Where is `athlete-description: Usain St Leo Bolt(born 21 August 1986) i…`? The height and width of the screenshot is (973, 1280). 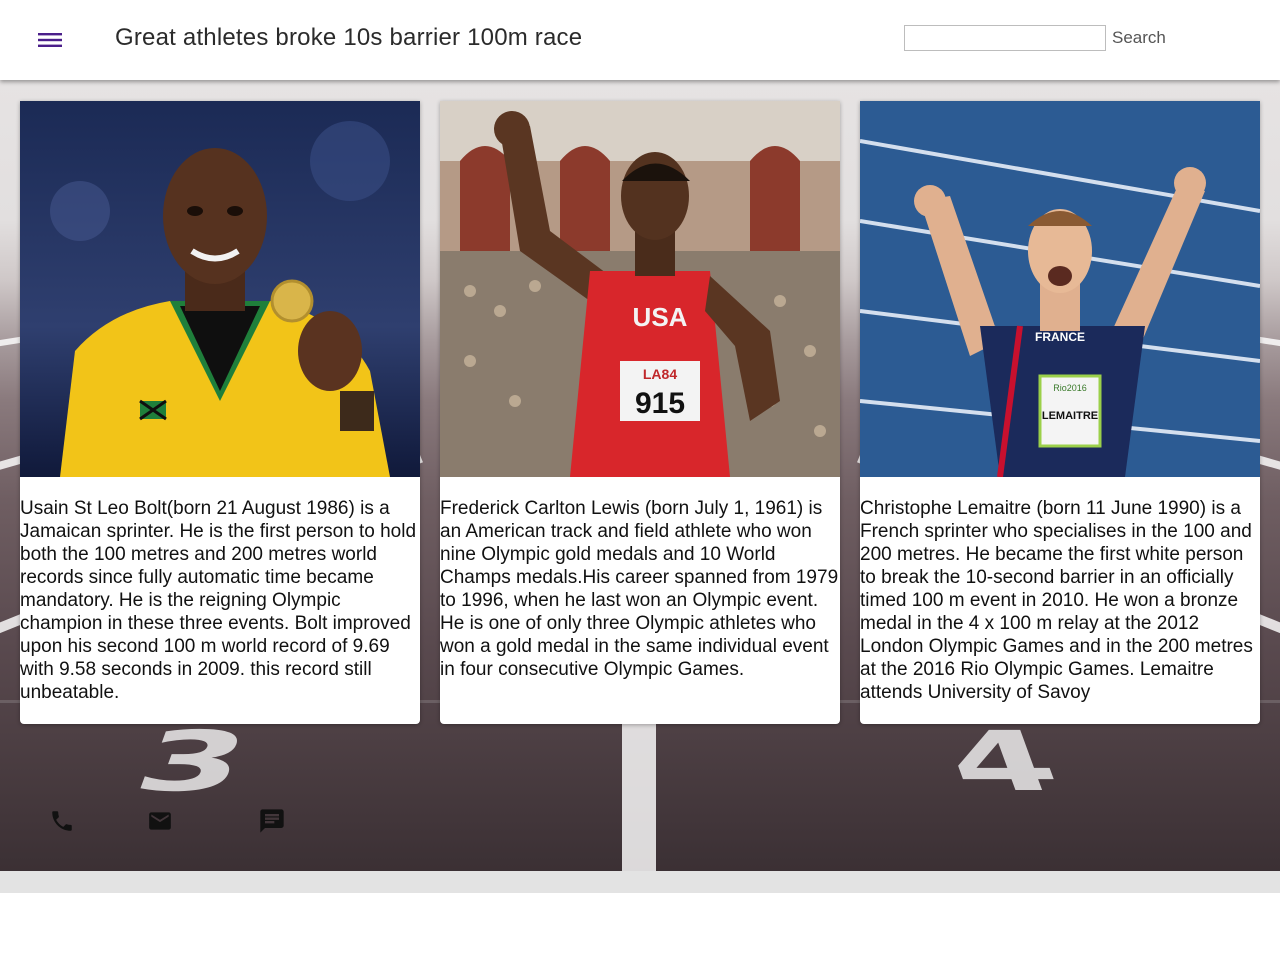
athlete-description: Usain St Leo Bolt(born 21 August 1986) i… is located at coordinates (218, 600).